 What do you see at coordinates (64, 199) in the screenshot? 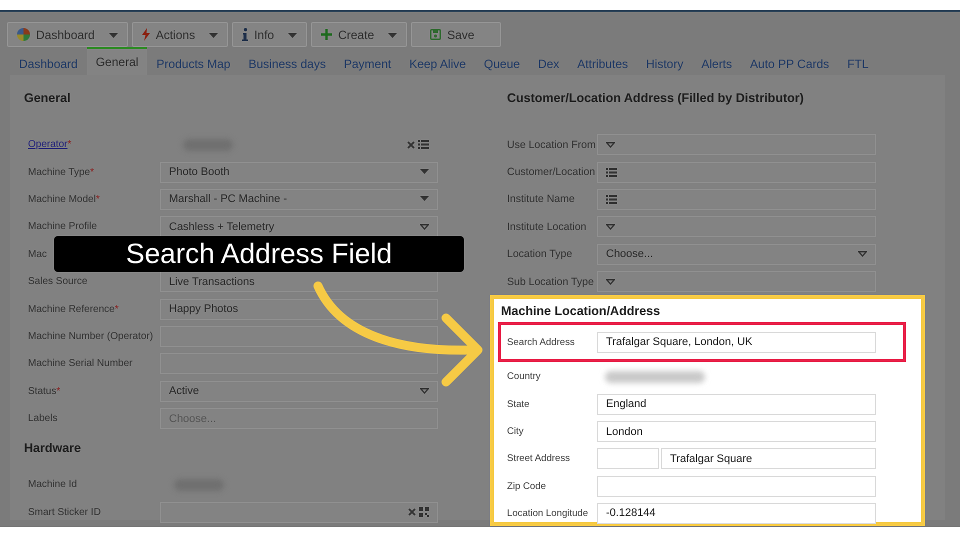
I see `field-label: Machine Model*` at bounding box center [64, 199].